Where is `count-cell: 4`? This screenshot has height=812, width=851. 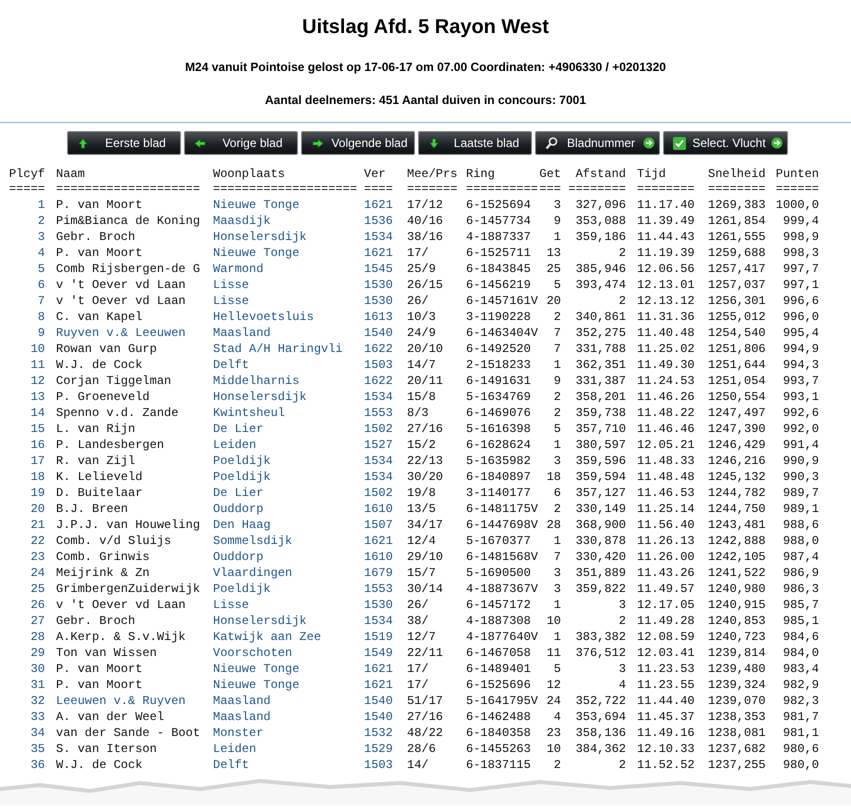 count-cell: 4 is located at coordinates (557, 717).